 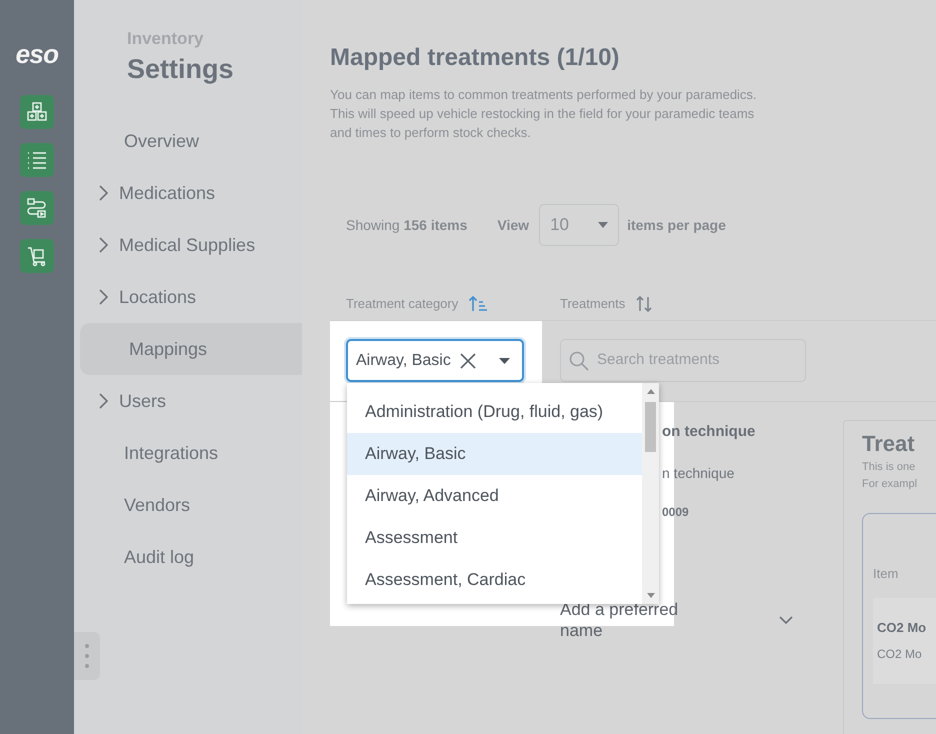 What do you see at coordinates (676, 225) in the screenshot?
I see `per-page-label: items per page` at bounding box center [676, 225].